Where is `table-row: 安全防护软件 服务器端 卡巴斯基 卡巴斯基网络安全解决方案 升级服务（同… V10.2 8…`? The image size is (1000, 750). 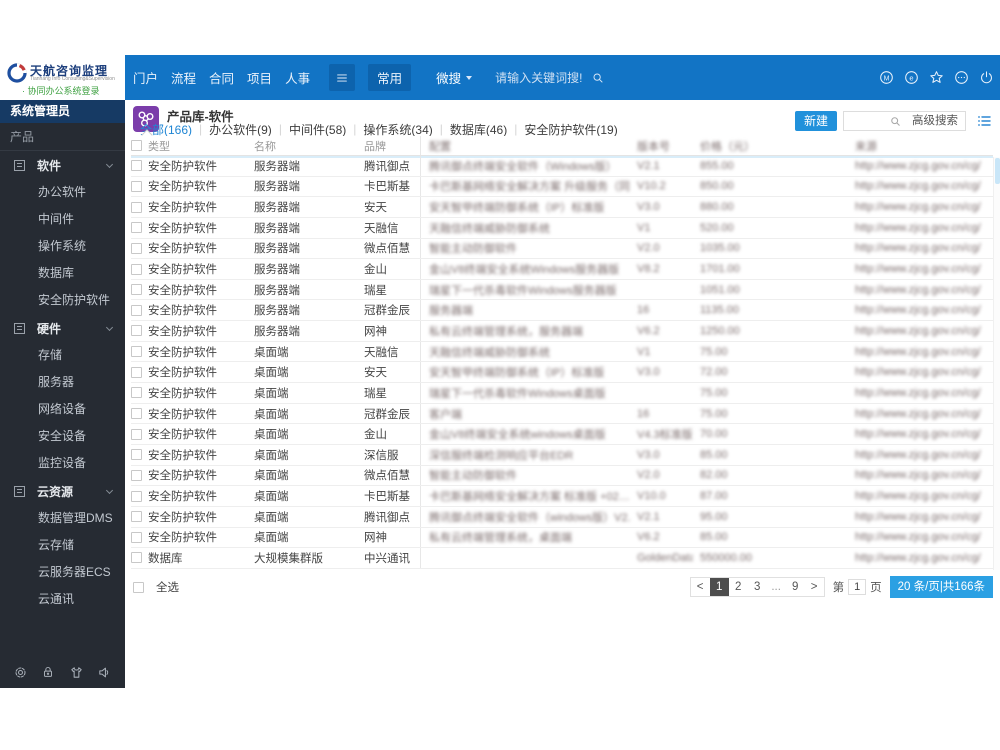 table-row: 安全防护软件 服务器端 卡巴斯基 卡巴斯基网络安全解决方案 升级服务（同… V10.2 8… is located at coordinates (562, 187).